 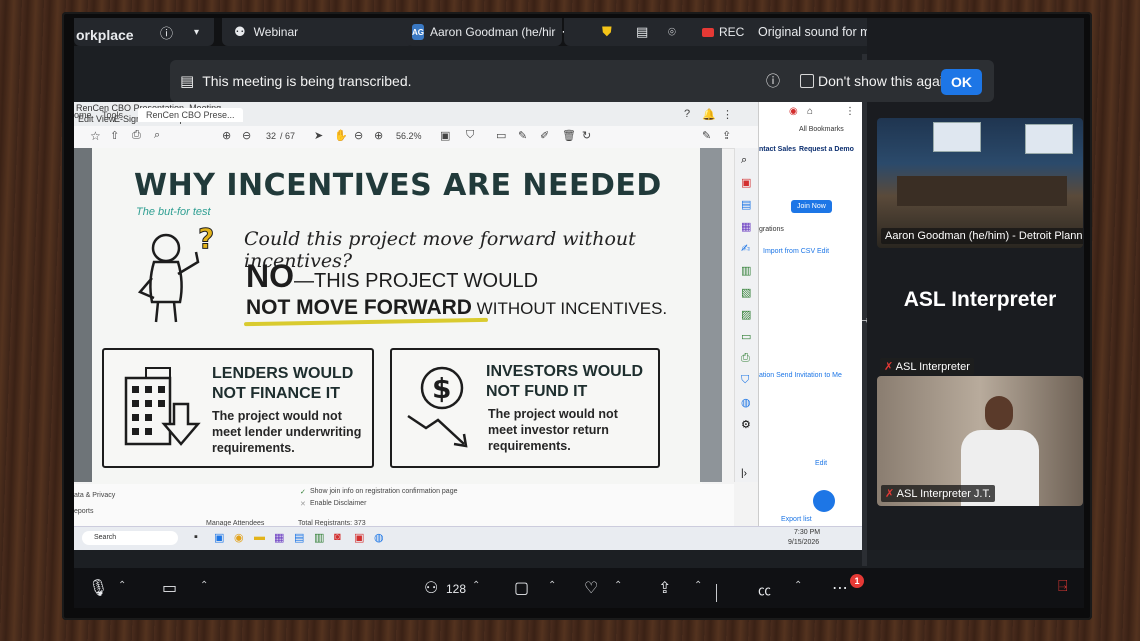 What do you see at coordinates (122, 585) in the screenshot?
I see `mic-options-caret: ⌃` at bounding box center [122, 585].